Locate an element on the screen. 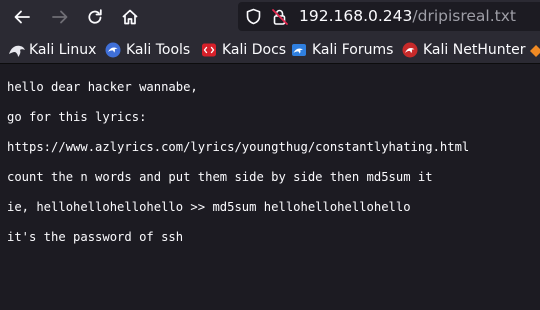 Image resolution: width=540 pixels, height=310 pixels. kali-forums-icon is located at coordinates (299, 50).